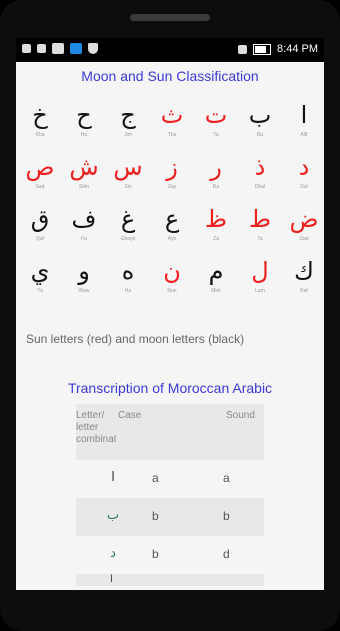 The width and height of the screenshot is (340, 631). What do you see at coordinates (297, 49) in the screenshot?
I see `clock: 8:44 PM` at bounding box center [297, 49].